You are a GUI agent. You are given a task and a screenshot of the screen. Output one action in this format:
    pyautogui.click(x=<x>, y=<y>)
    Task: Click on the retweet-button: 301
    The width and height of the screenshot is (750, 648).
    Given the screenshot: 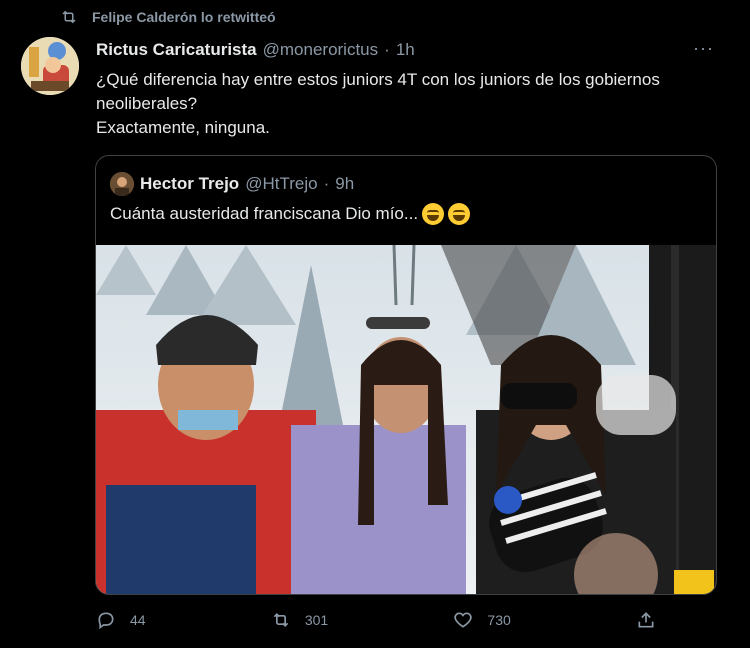 What is the action you would take?
    pyautogui.click(x=299, y=620)
    